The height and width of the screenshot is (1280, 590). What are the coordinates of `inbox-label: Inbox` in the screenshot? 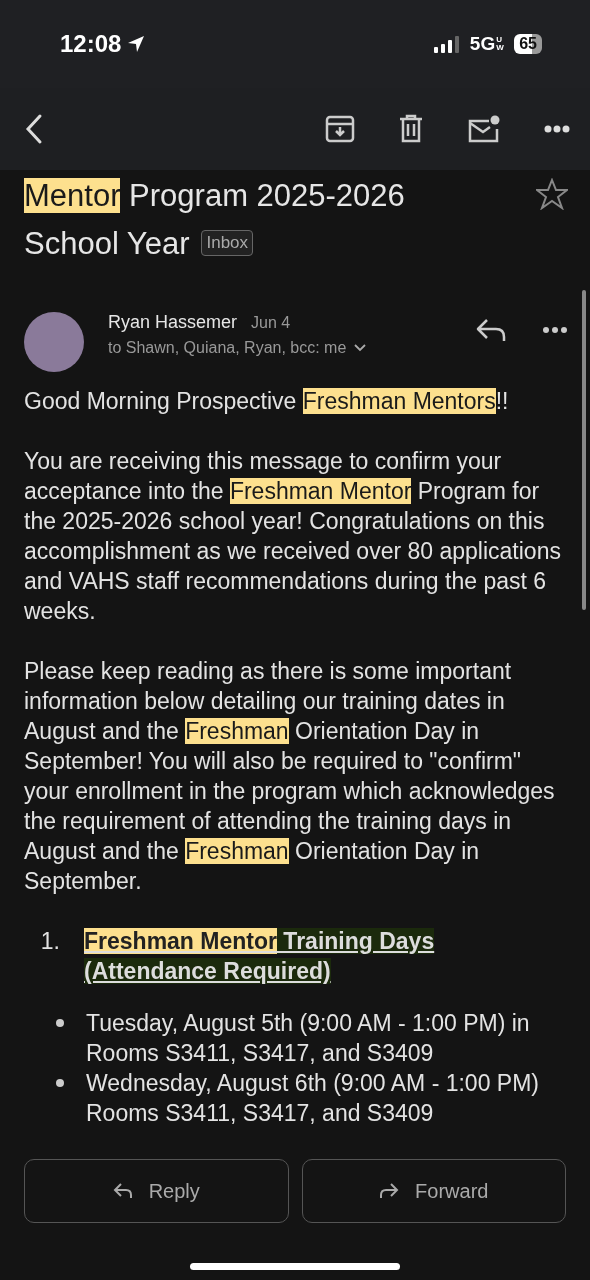 It's located at (227, 243).